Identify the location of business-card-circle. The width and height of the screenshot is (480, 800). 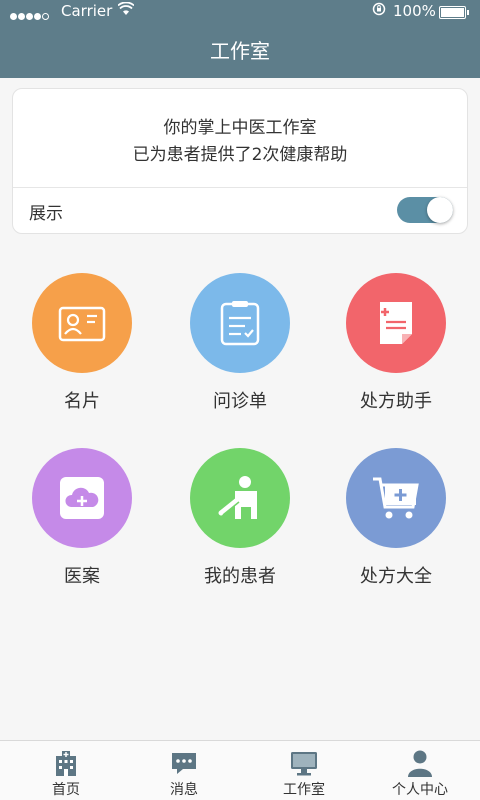
(82, 323).